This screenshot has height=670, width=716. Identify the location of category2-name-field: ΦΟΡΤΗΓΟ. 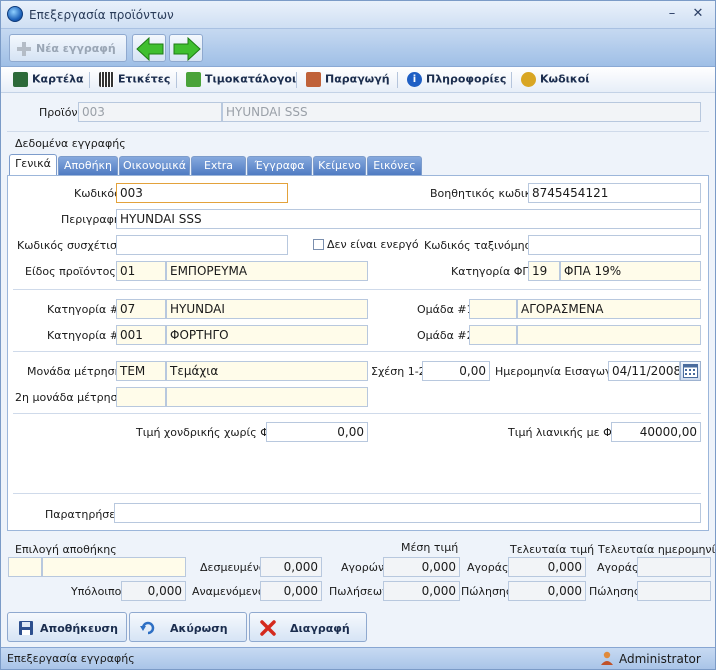
(267, 335).